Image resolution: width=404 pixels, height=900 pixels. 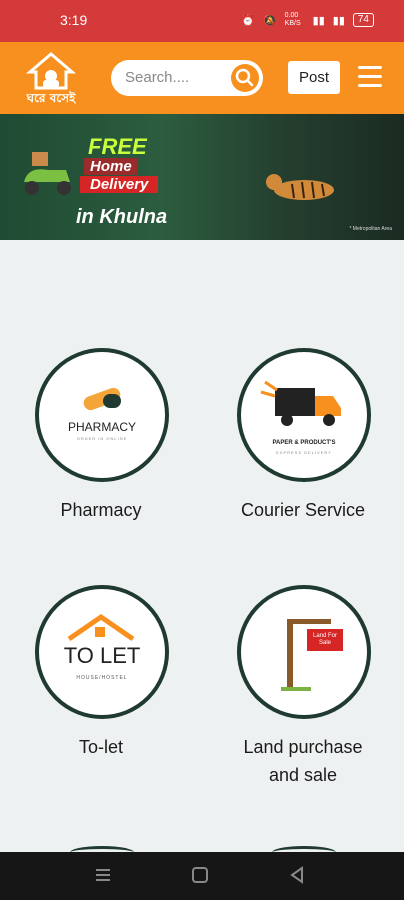 I want to click on pharmacy-image: PHARMACY ORDER IN ONLINE, so click(x=102, y=415).